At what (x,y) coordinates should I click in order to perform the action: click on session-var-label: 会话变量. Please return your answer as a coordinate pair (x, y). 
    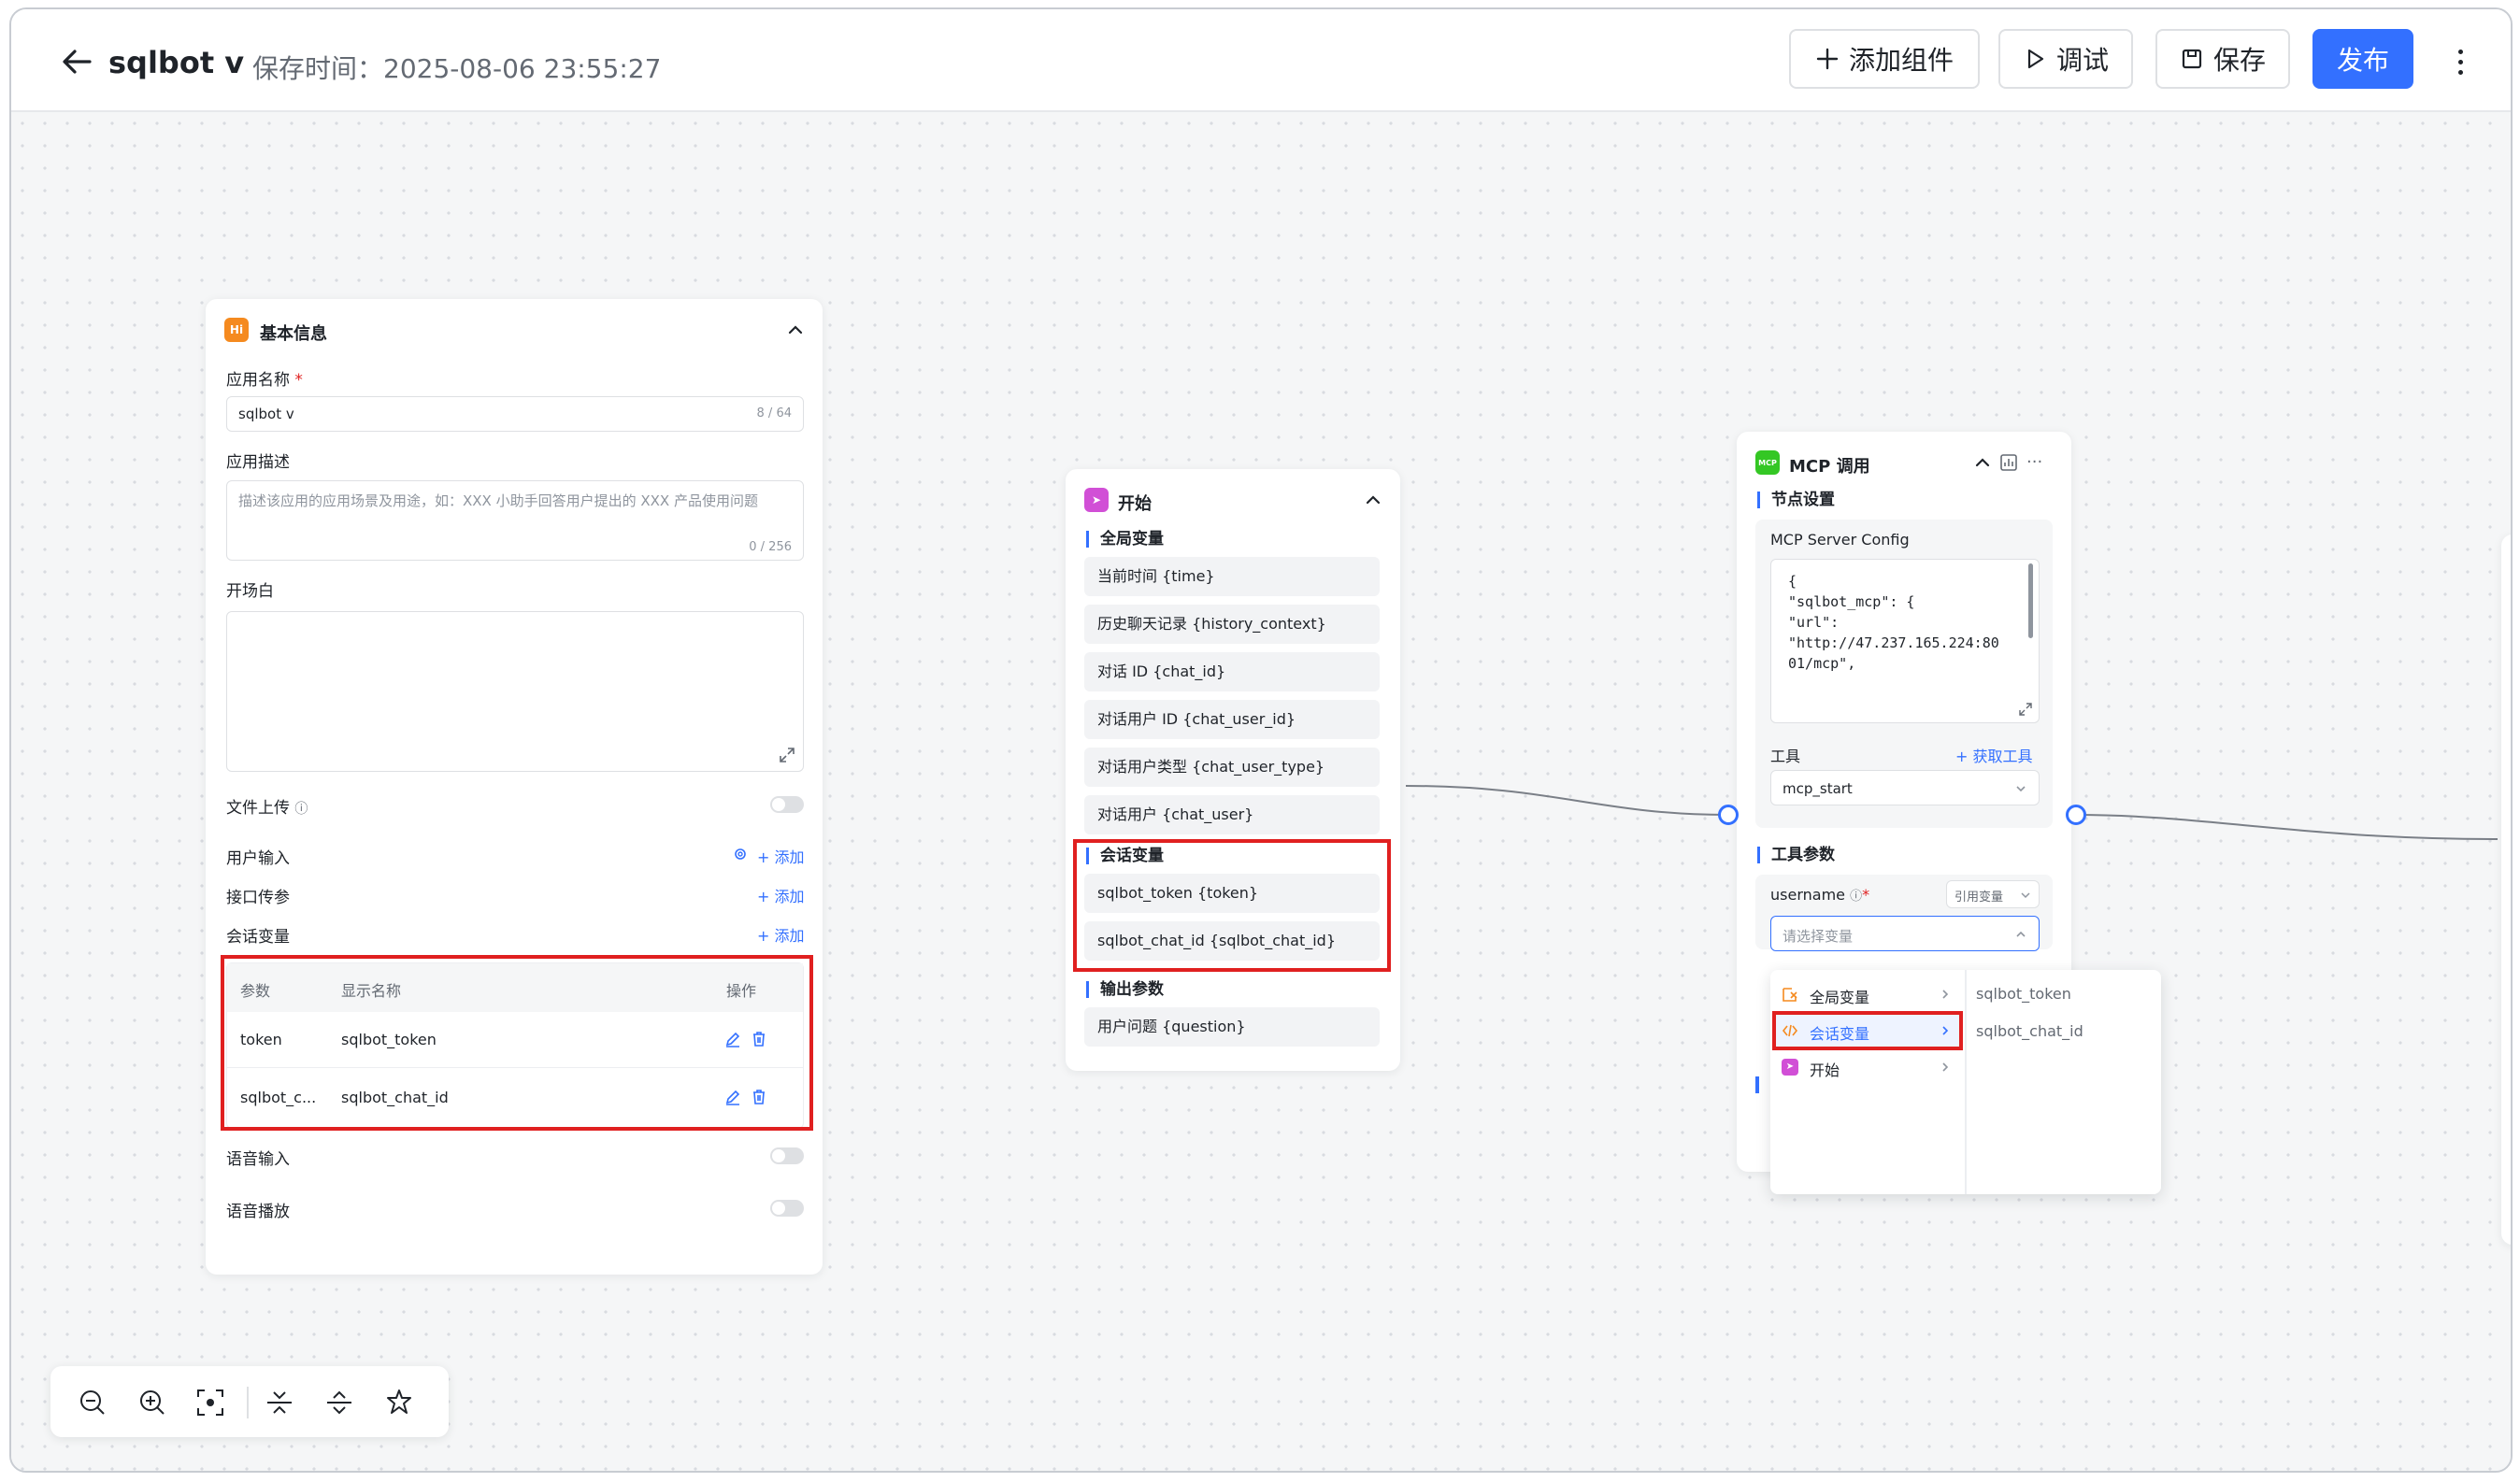
    Looking at the image, I should click on (258, 937).